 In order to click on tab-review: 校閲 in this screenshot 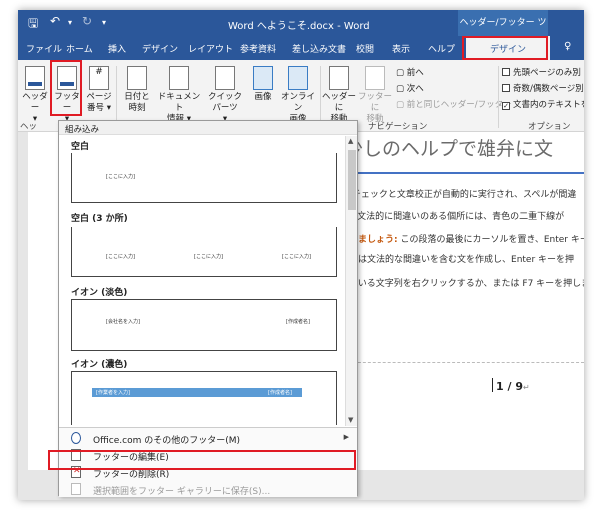, I will do `click(365, 48)`.